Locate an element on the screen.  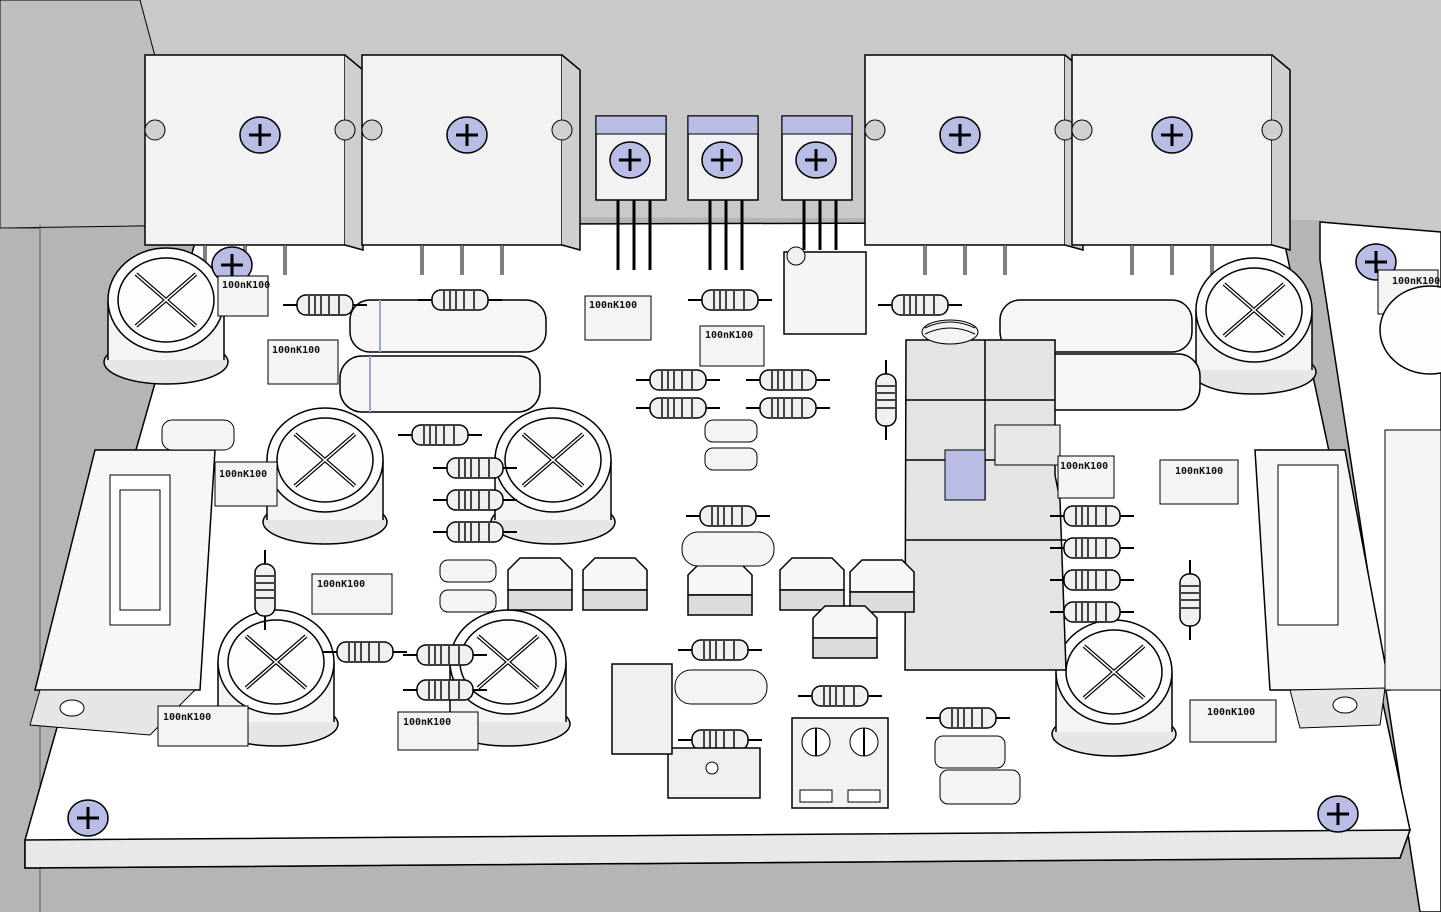
regulator-to220 is located at coordinates (714, 773).